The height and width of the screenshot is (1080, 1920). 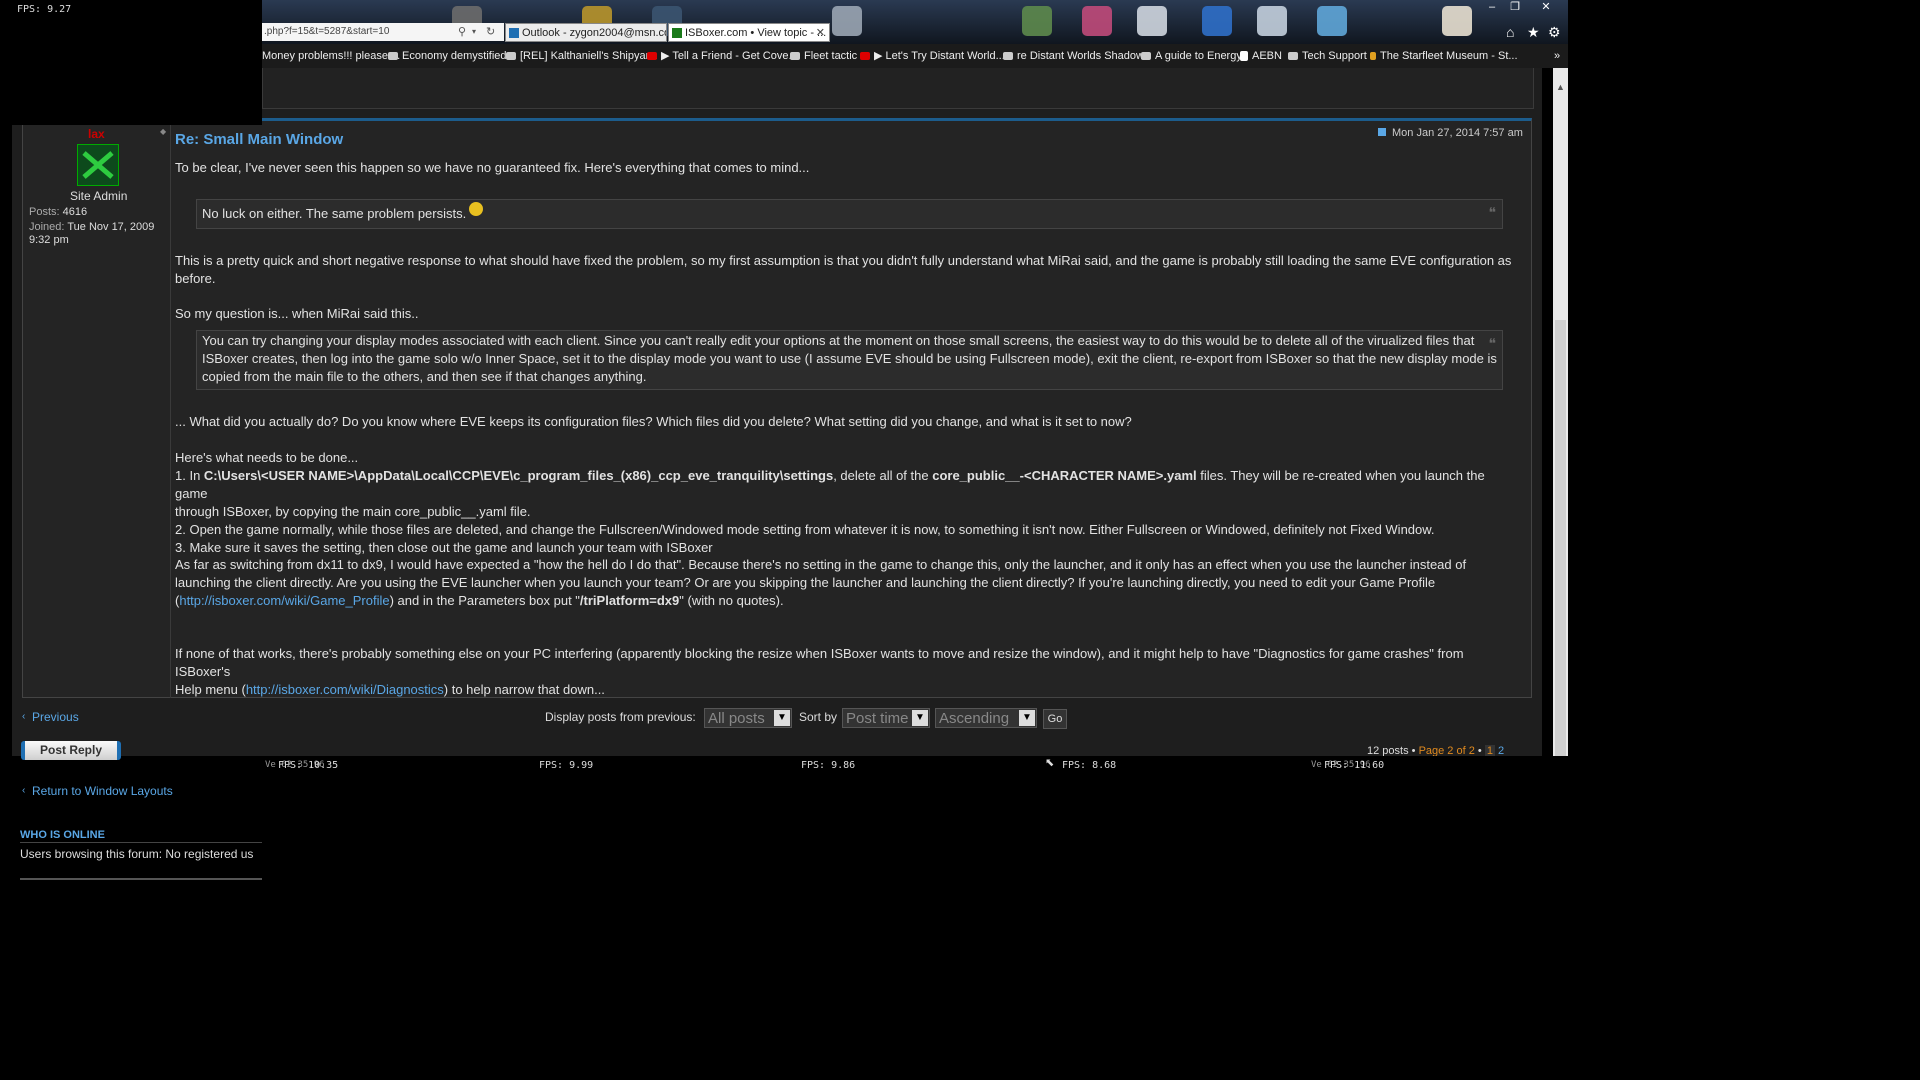 What do you see at coordinates (24, 790) in the screenshot?
I see `return-chevron-icon: ‹` at bounding box center [24, 790].